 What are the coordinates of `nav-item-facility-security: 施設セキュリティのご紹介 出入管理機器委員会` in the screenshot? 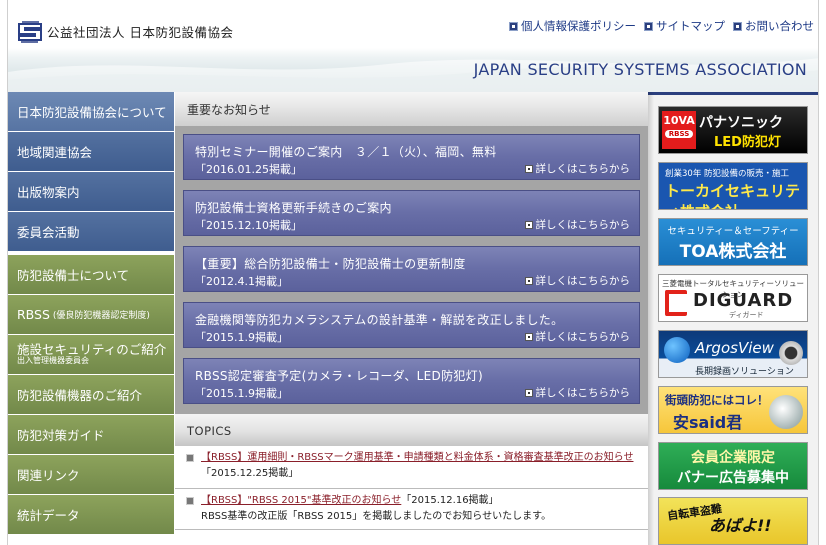 It's located at (91, 355).